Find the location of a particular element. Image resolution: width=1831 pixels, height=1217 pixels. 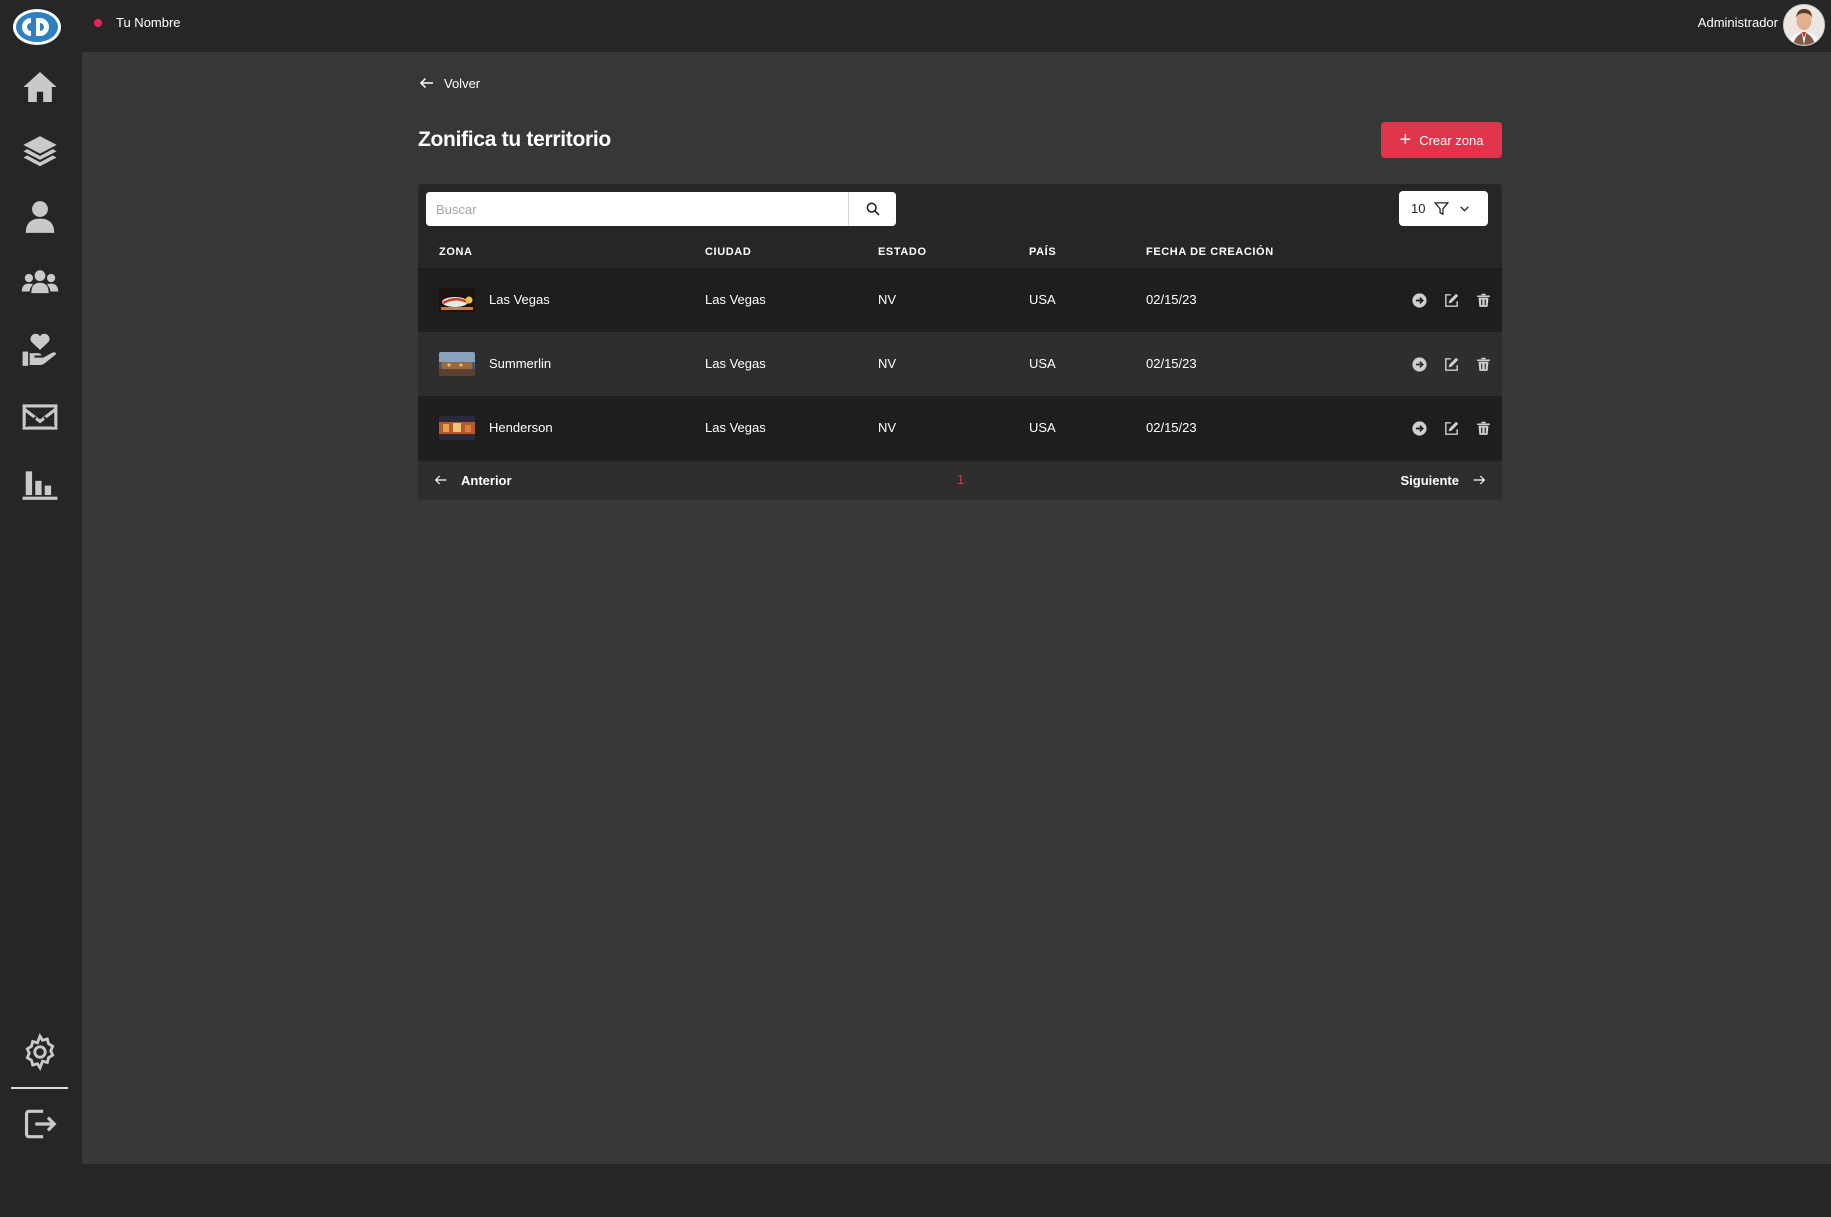

sidebar-item-mail is located at coordinates (40, 417).